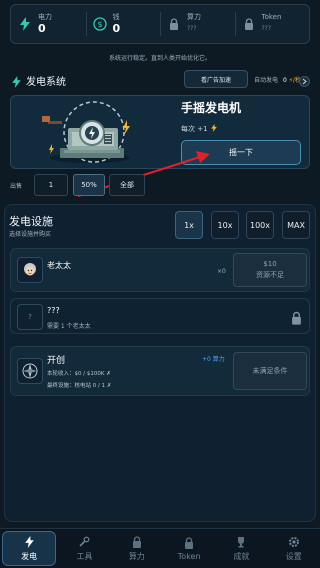  I want to click on multiplier-max: MAX, so click(296, 225).